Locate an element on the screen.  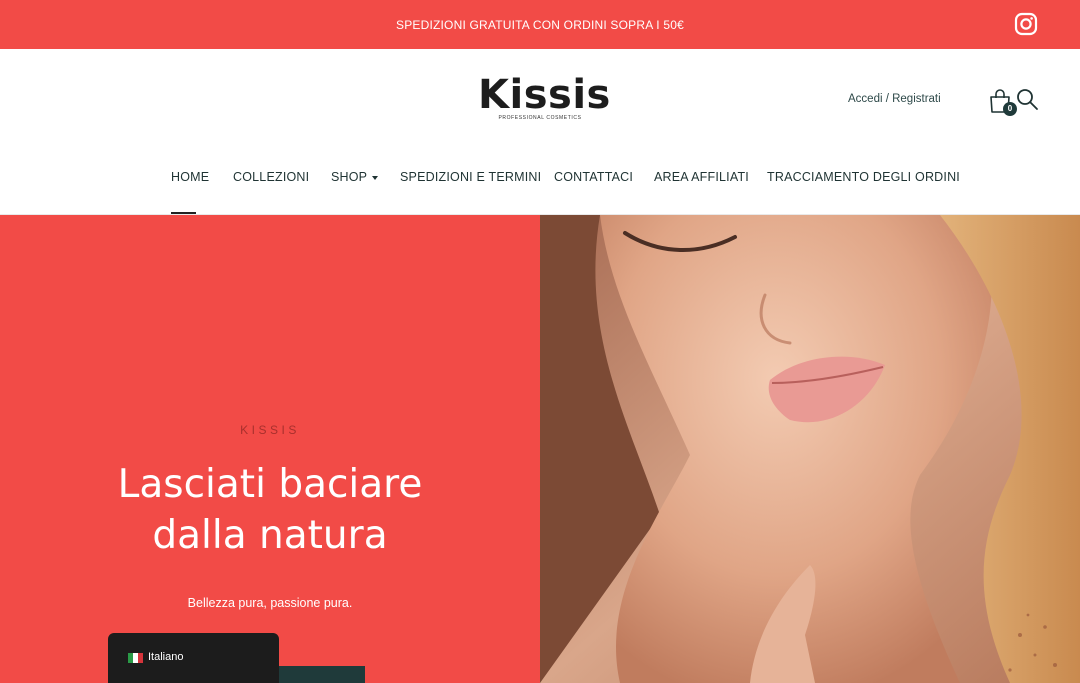
brand-logo: Kissis PROFESSIONAL COSMETICS is located at coordinates (544, 98).